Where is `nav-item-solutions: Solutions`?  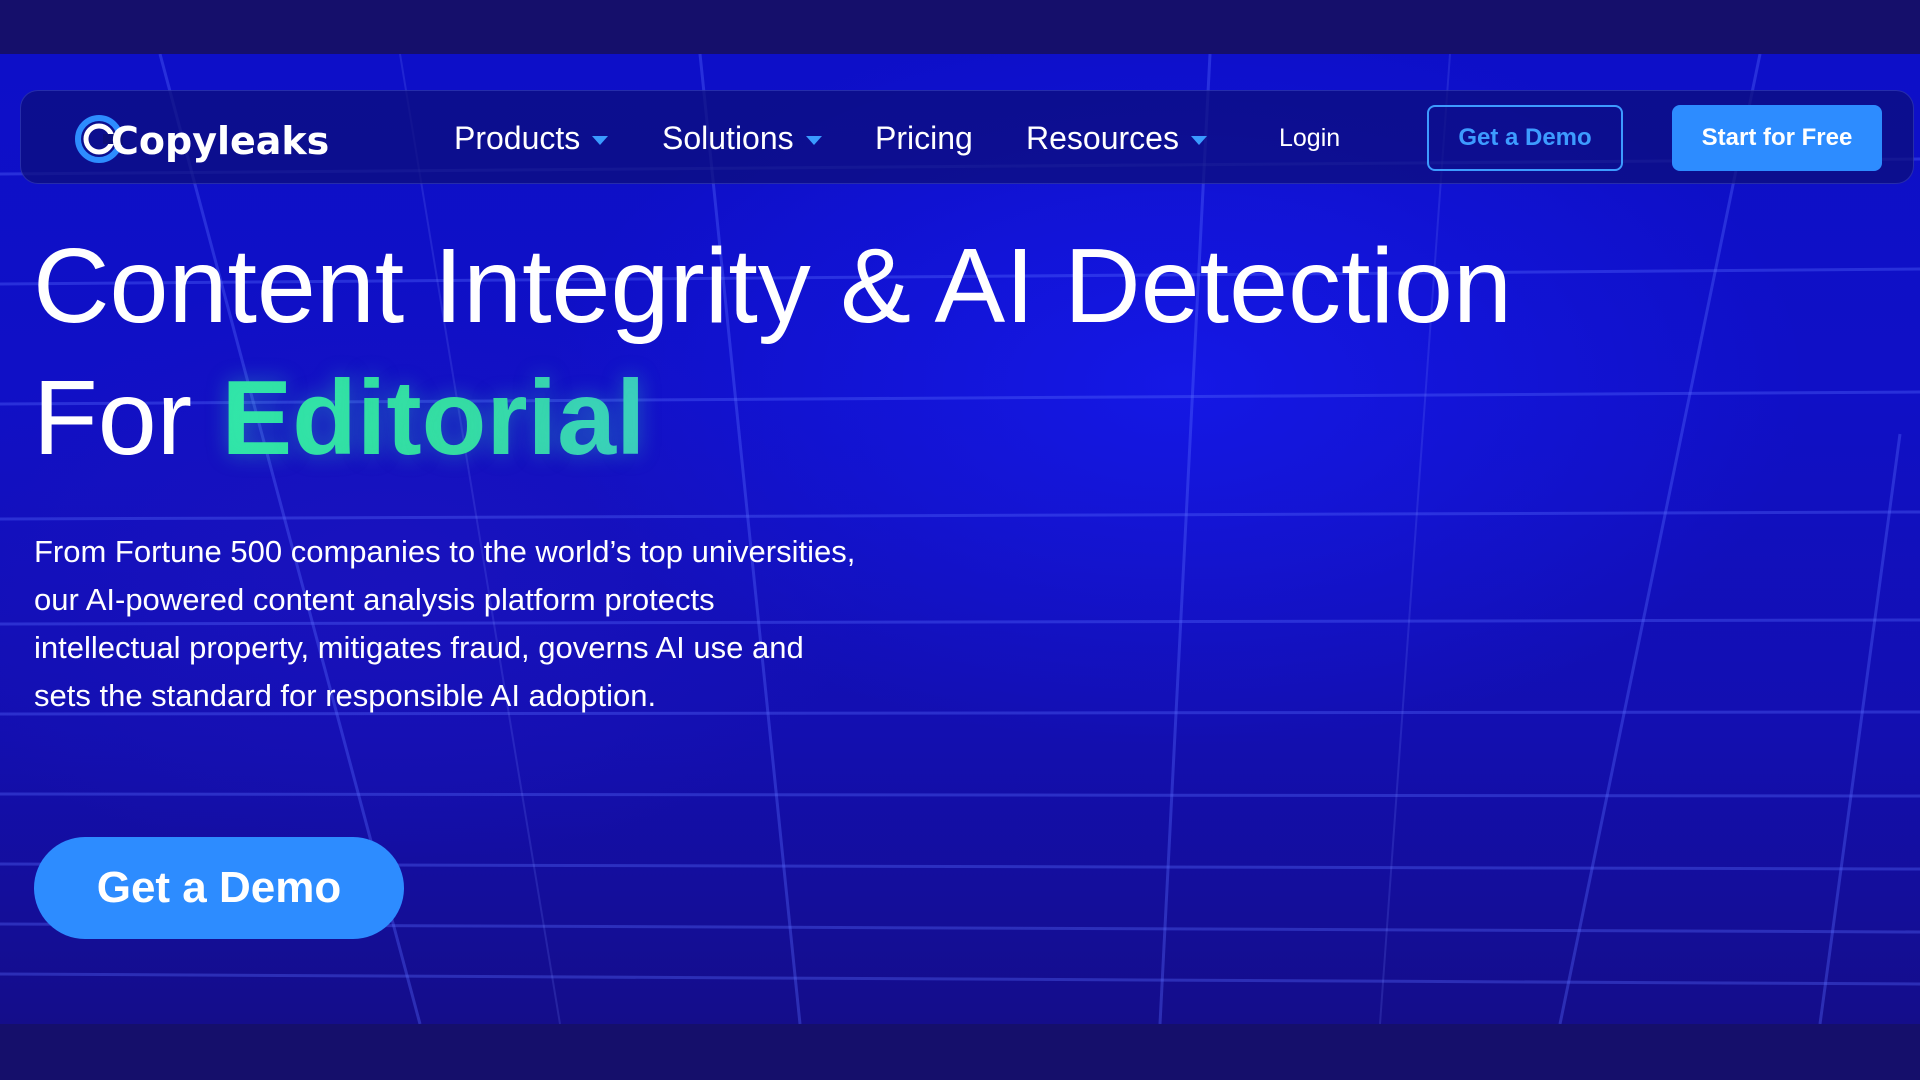 nav-item-solutions: Solutions is located at coordinates (742, 138).